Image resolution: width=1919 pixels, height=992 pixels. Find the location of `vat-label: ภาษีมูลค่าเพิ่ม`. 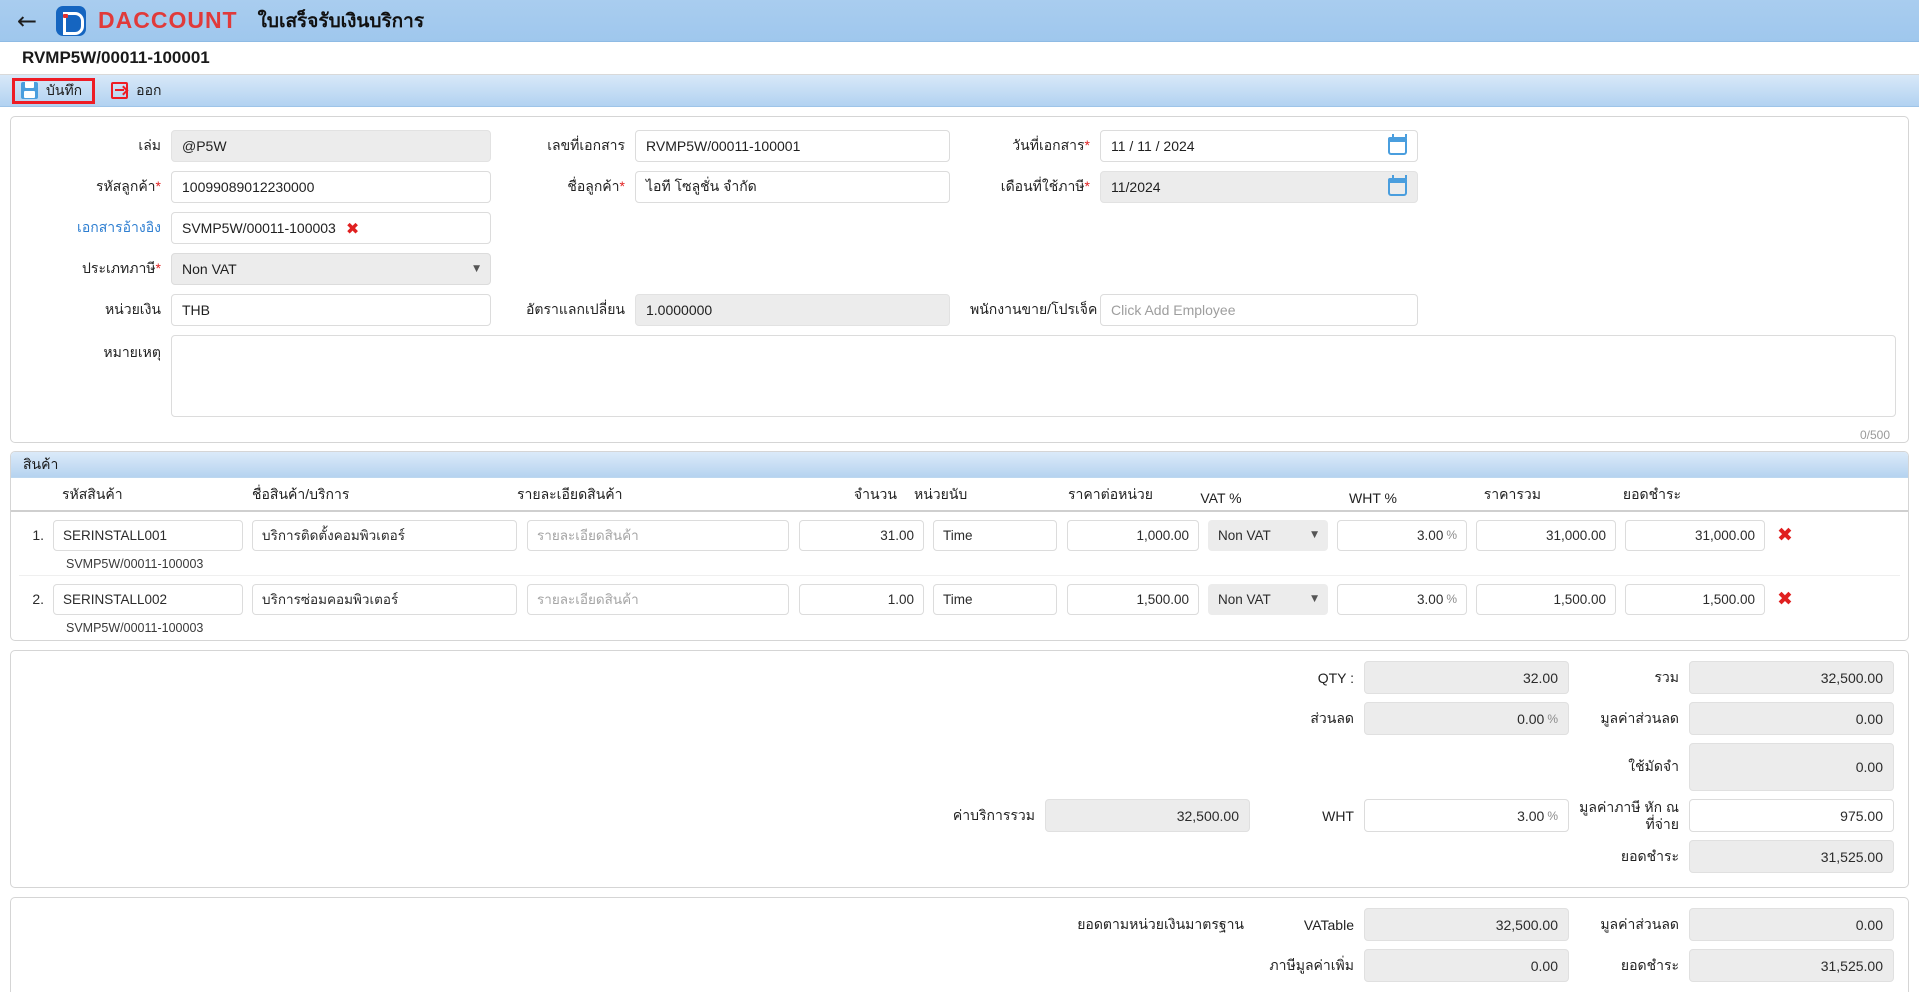

vat-label: ภาษีมูลค่าเพิ่ม is located at coordinates (1311, 964).